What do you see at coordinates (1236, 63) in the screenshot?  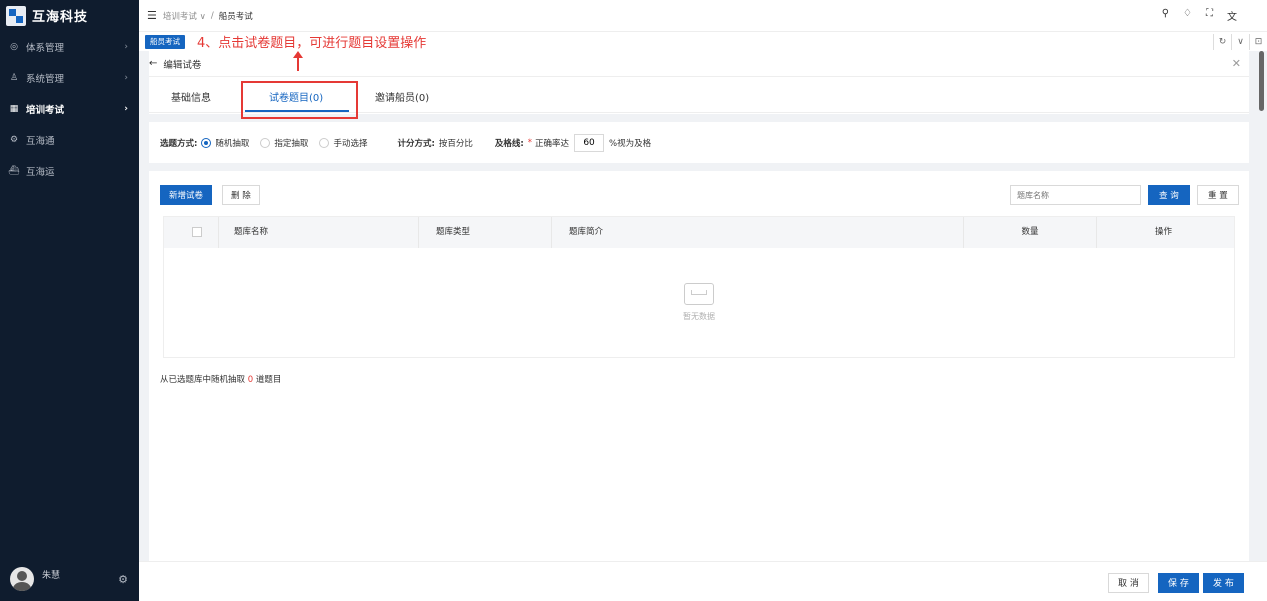 I see `close-icon: ✕` at bounding box center [1236, 63].